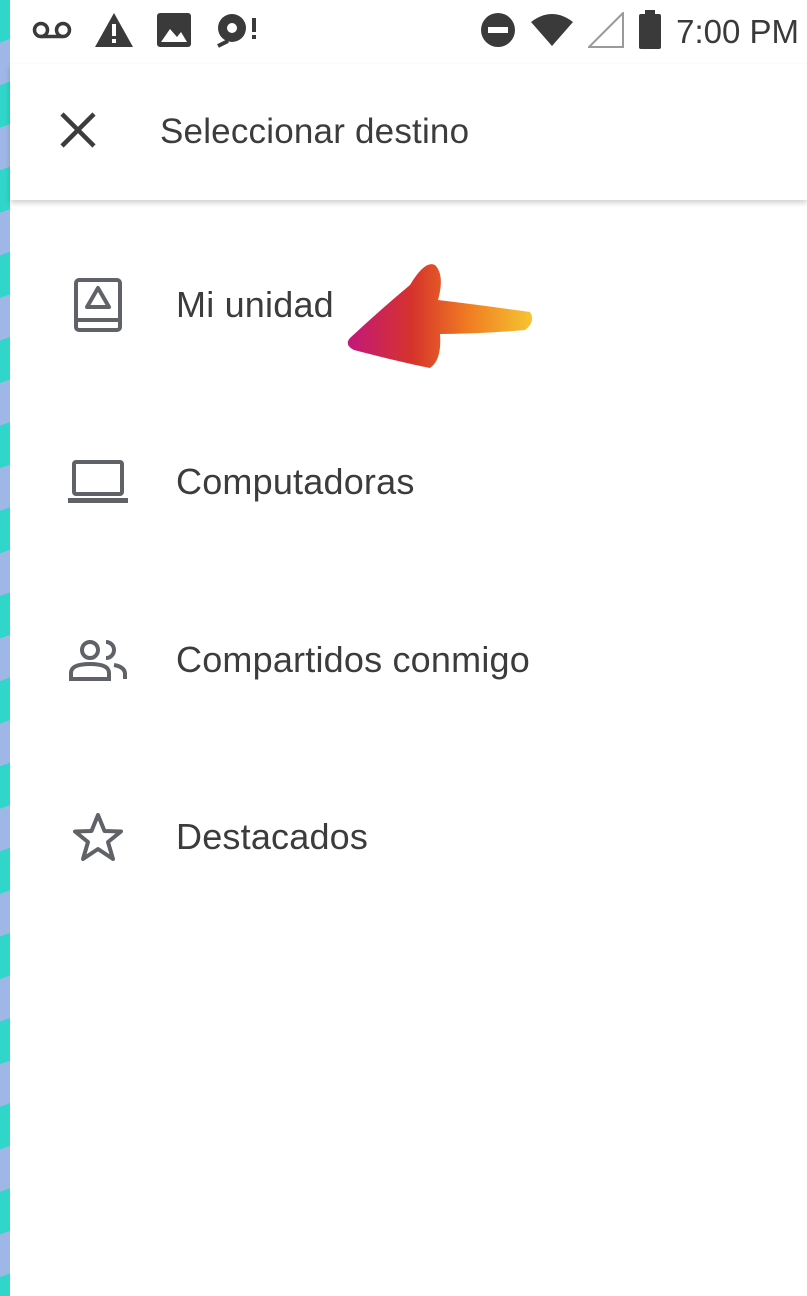  I want to click on destination-item-computadoras: Computadoras, so click(408, 482).